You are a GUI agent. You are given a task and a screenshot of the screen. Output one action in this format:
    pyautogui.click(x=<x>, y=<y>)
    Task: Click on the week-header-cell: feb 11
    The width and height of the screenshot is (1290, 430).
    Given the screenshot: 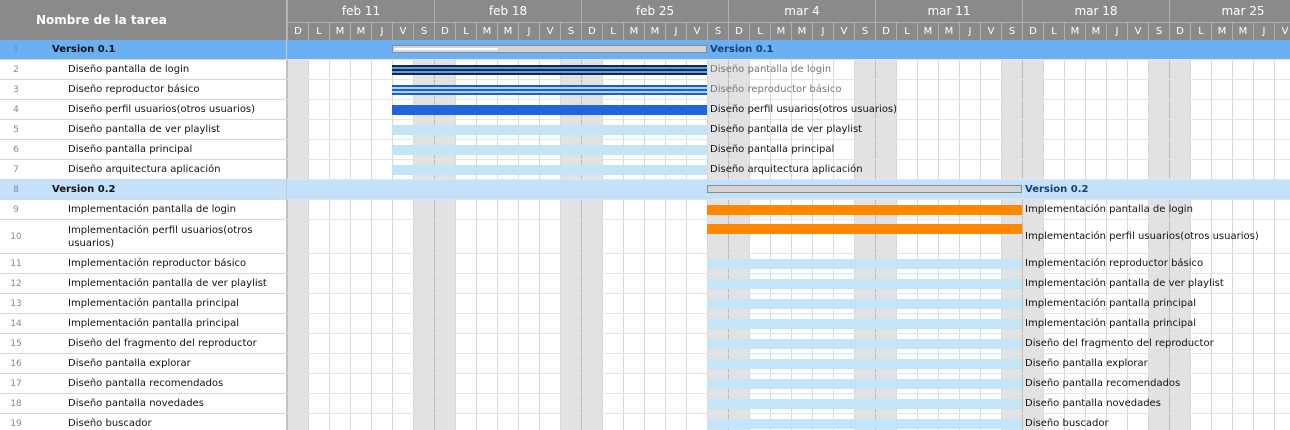 What is the action you would take?
    pyautogui.click(x=360, y=11)
    